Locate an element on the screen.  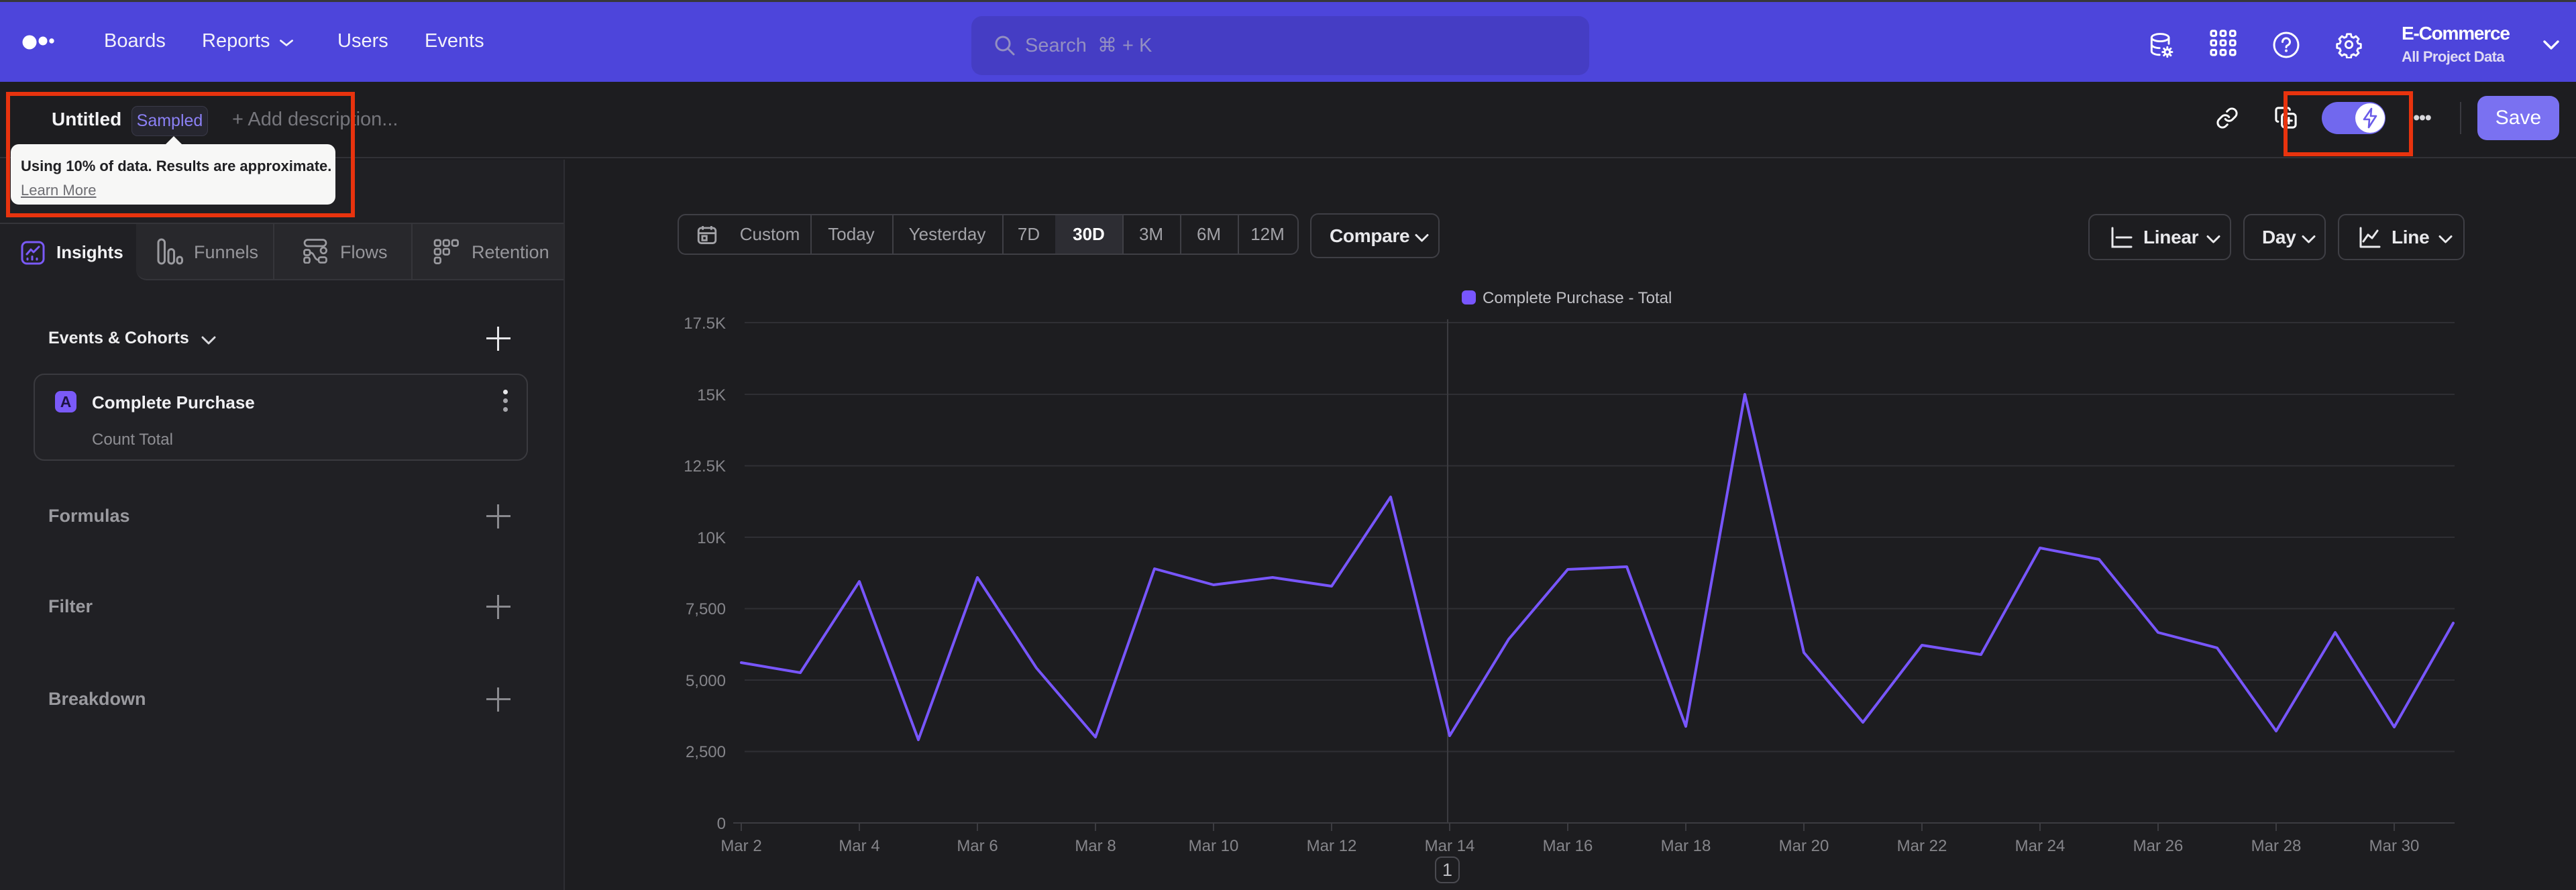
svg-text: Mar 2 is located at coordinates (740, 846).